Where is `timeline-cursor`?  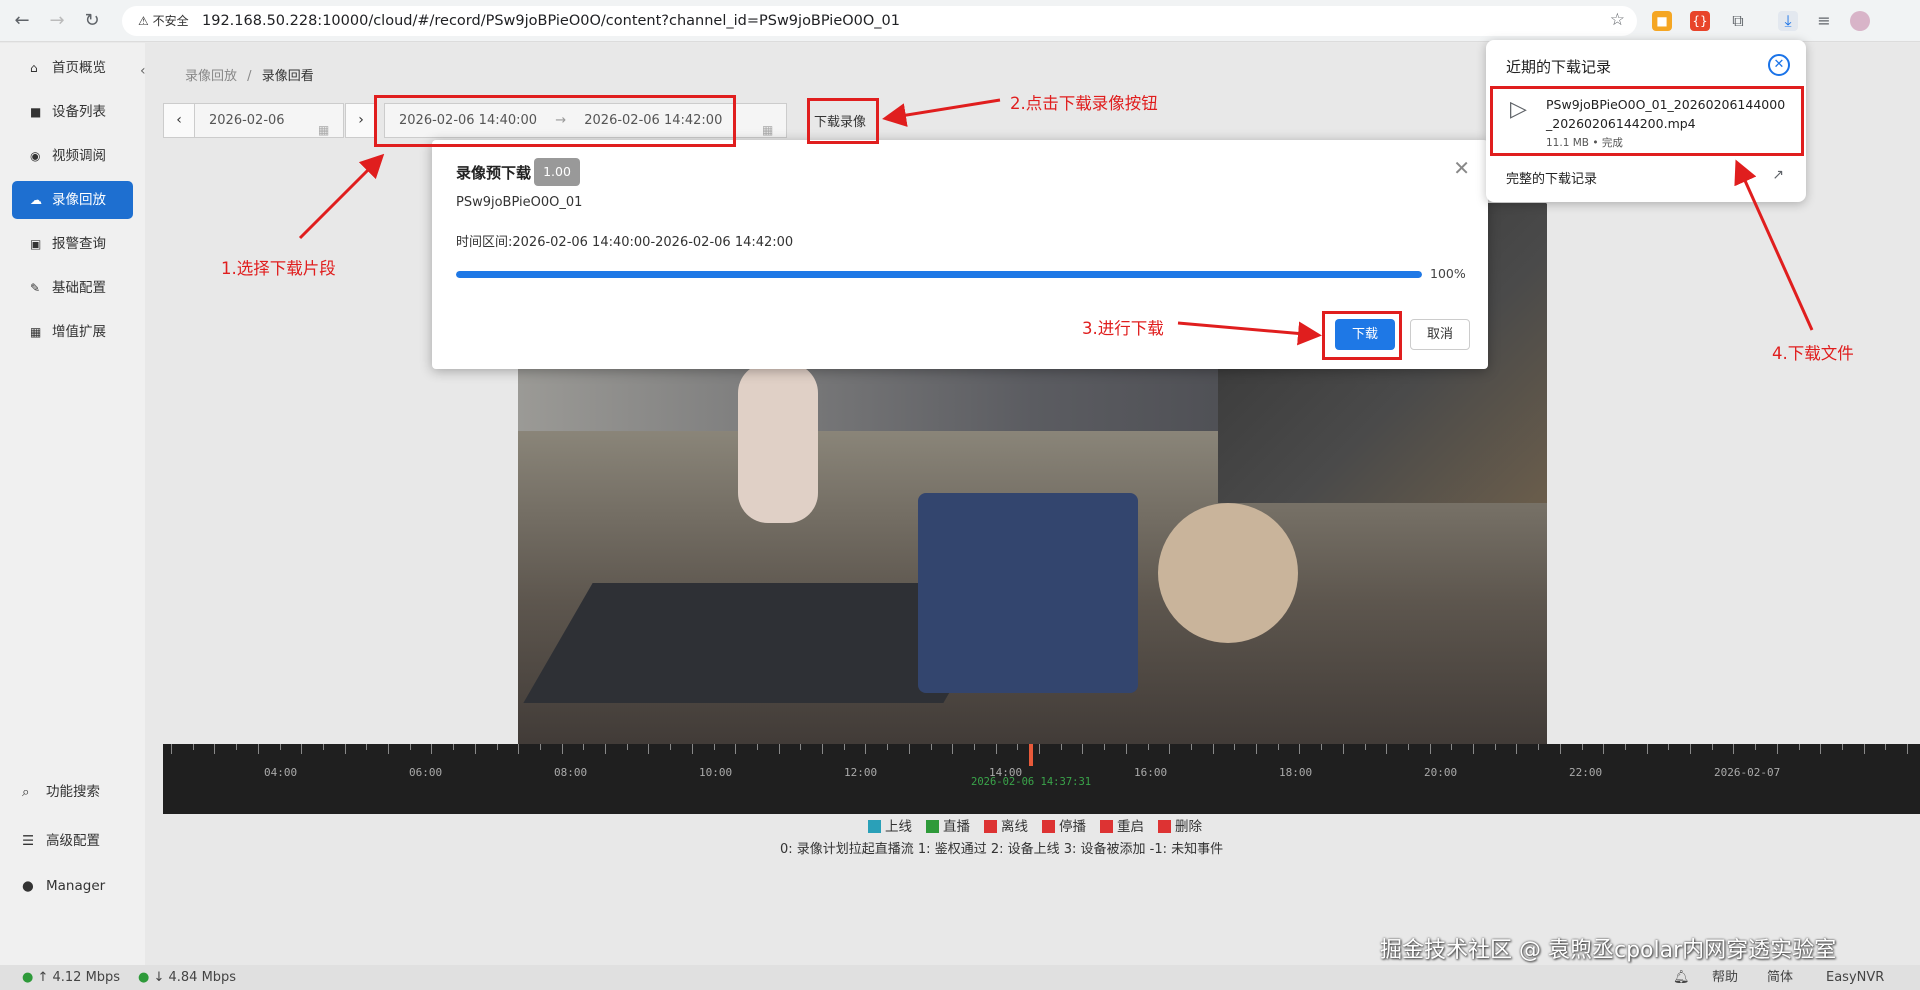
timeline-cursor is located at coordinates (1031, 755).